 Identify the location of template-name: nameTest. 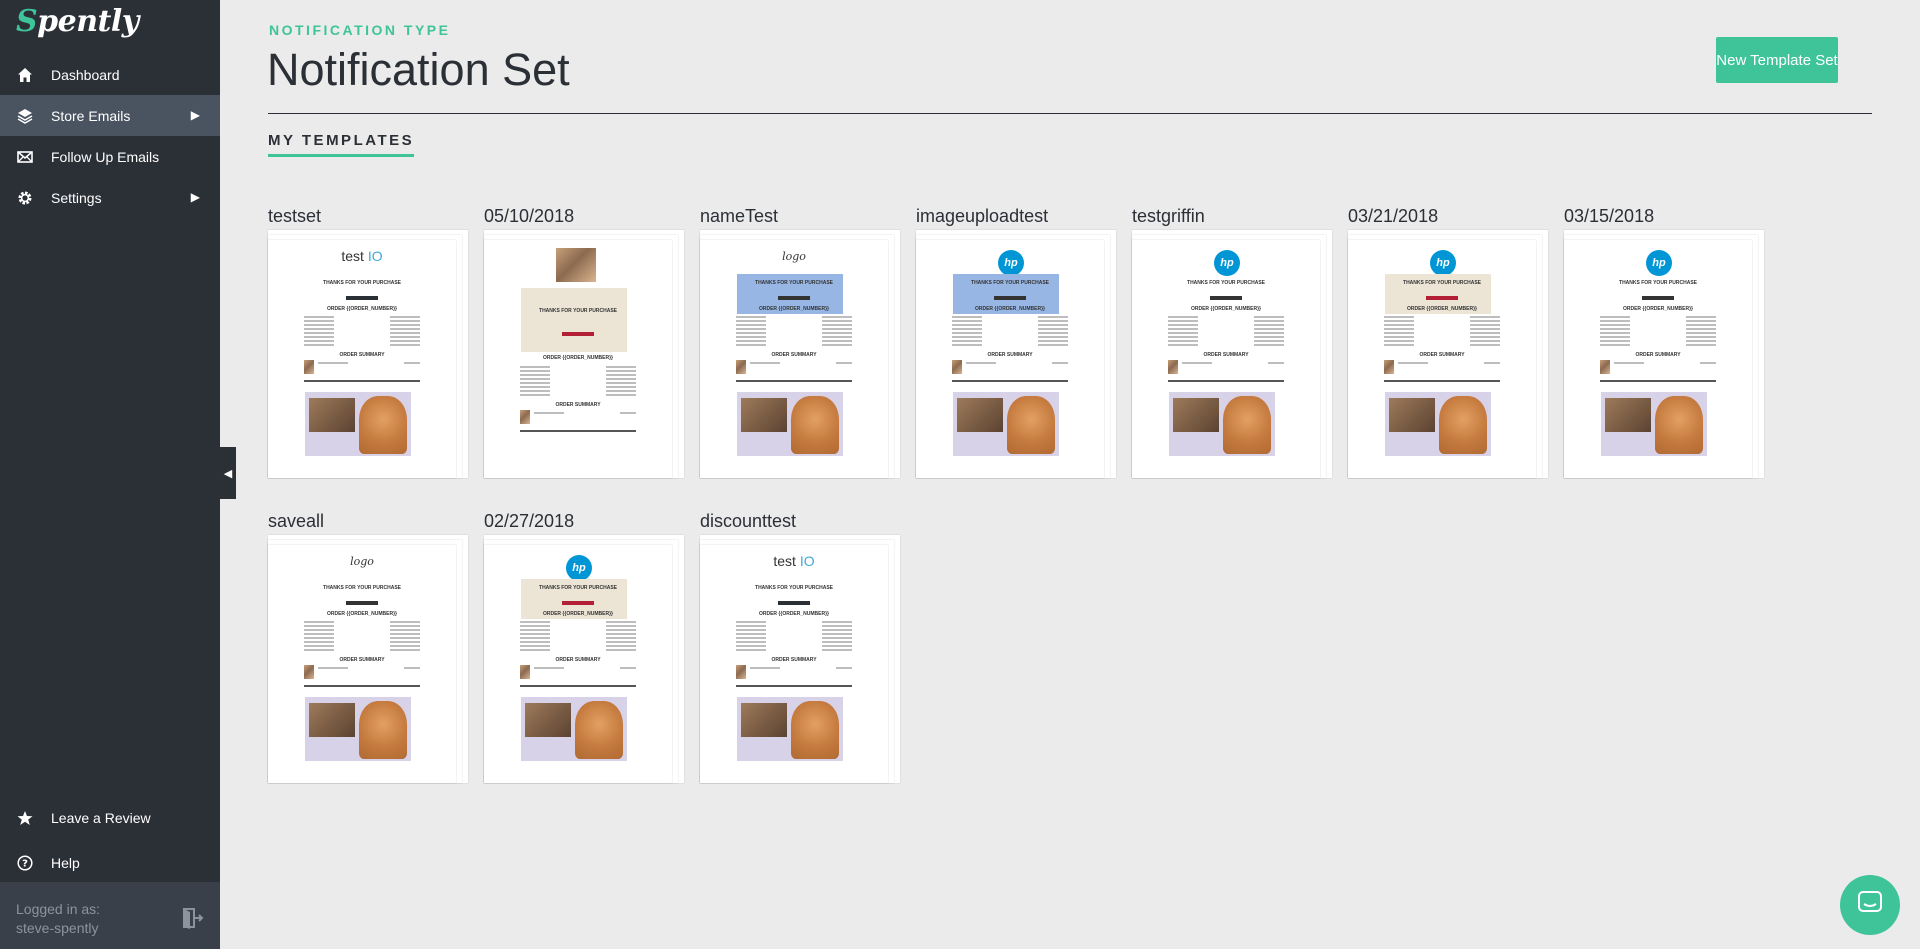
(739, 216).